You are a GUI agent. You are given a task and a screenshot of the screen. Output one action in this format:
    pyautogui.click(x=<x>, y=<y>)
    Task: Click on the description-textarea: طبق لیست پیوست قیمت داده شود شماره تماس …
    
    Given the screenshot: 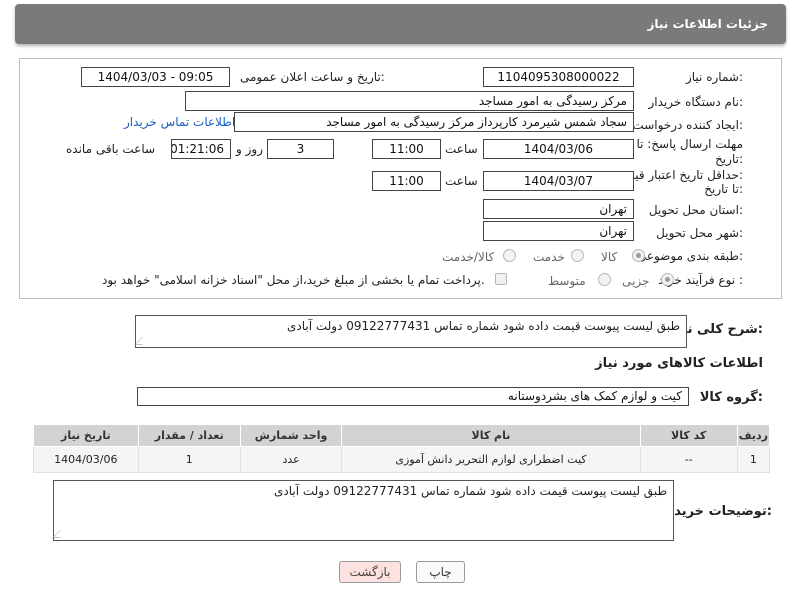 What is the action you would take?
    pyautogui.click(x=410, y=331)
    